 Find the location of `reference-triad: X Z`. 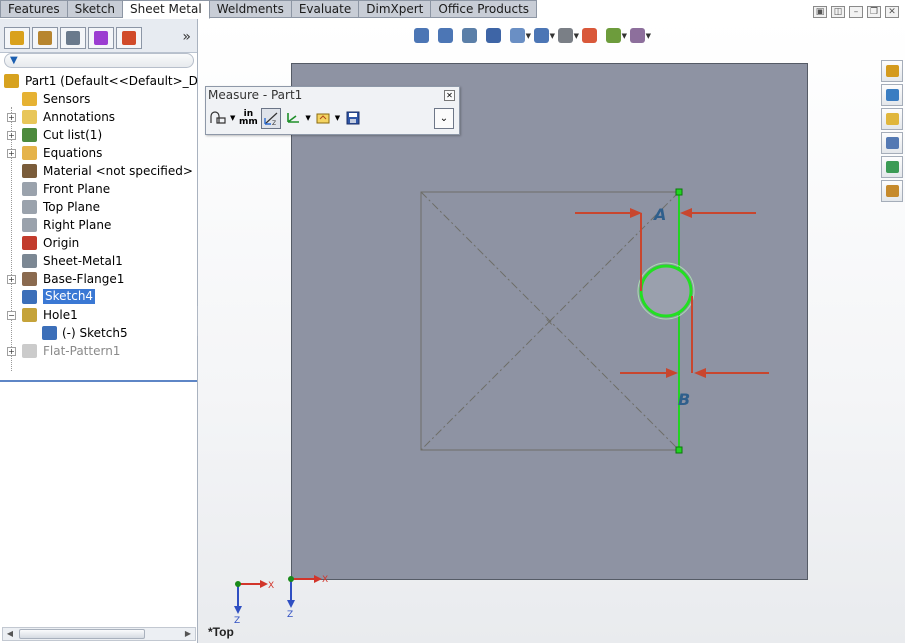

reference-triad: X Z is located at coordinates (254, 603).